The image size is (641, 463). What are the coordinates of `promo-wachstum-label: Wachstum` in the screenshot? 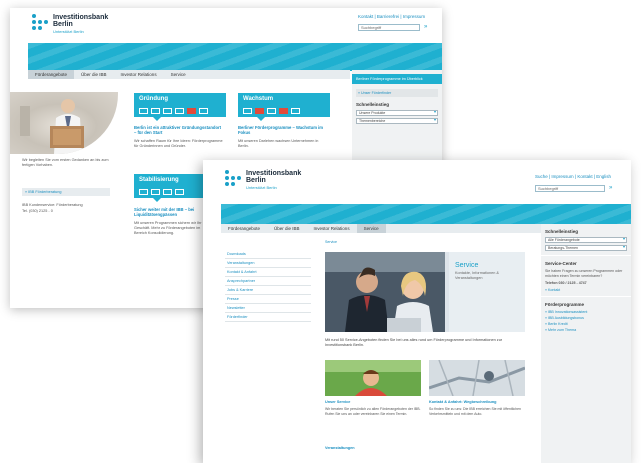 It's located at (258, 99).